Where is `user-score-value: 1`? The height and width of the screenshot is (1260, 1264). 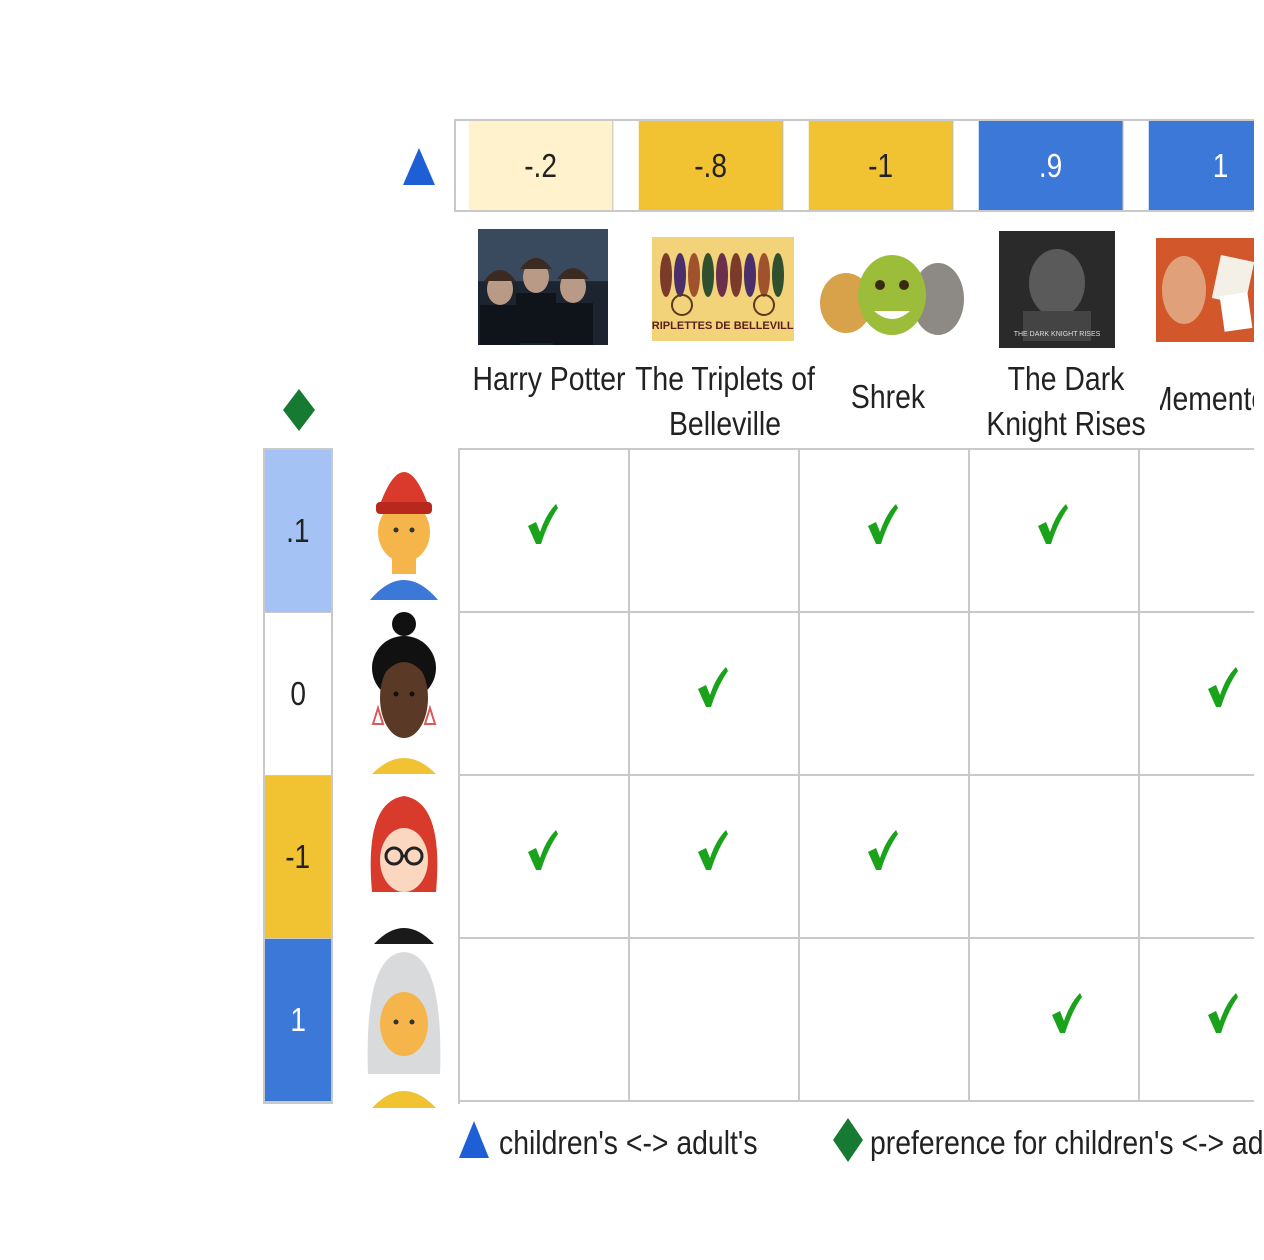 user-score-value: 1 is located at coordinates (298, 1019).